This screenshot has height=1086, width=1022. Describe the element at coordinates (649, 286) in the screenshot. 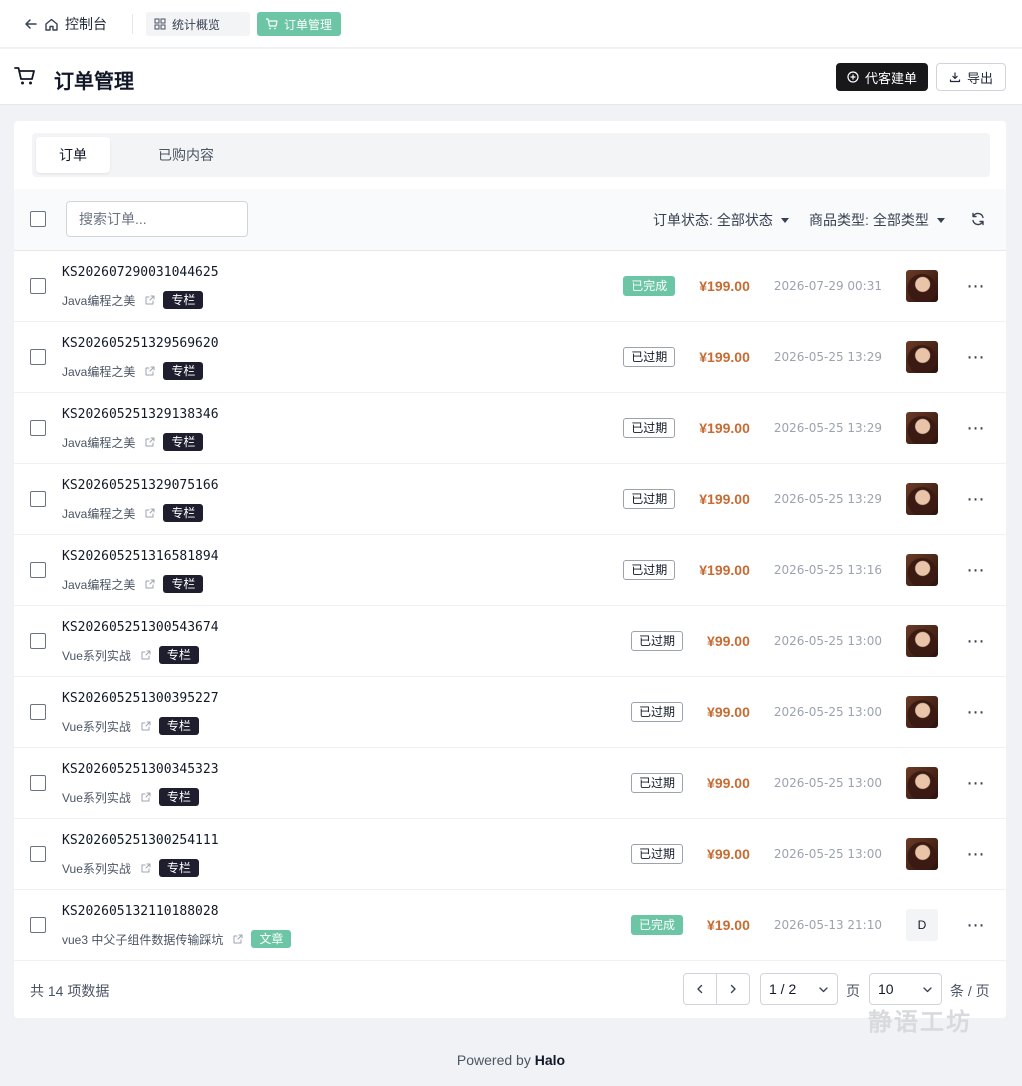

I see `status-badge: 已完成` at that location.